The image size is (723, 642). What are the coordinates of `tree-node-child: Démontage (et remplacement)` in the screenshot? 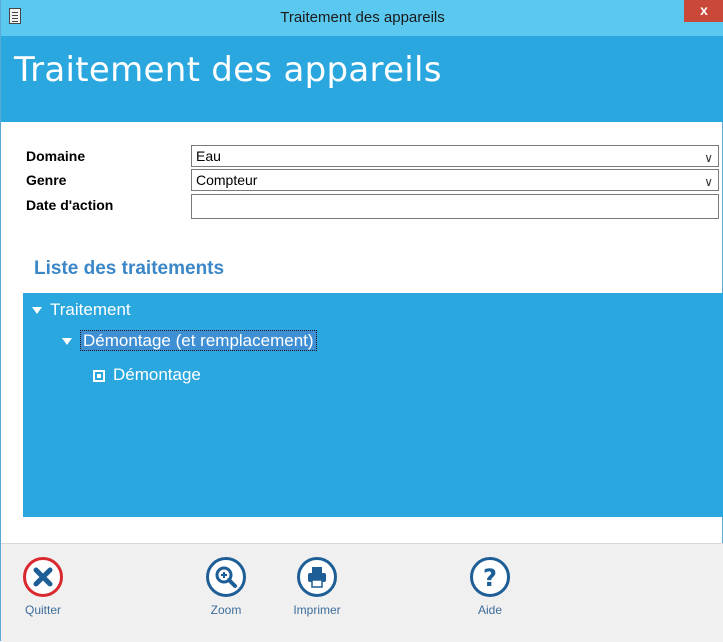 It's located at (189, 340).